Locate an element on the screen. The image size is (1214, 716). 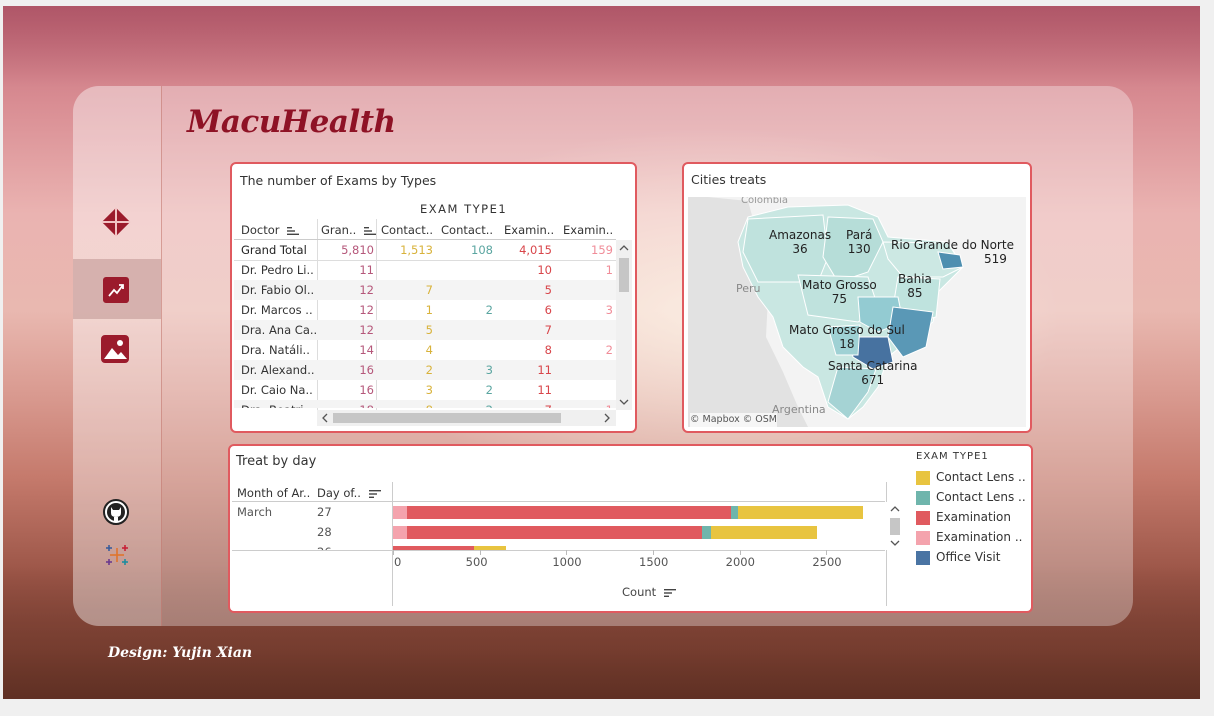
legend-item: Office Visit is located at coordinates (958, 557).